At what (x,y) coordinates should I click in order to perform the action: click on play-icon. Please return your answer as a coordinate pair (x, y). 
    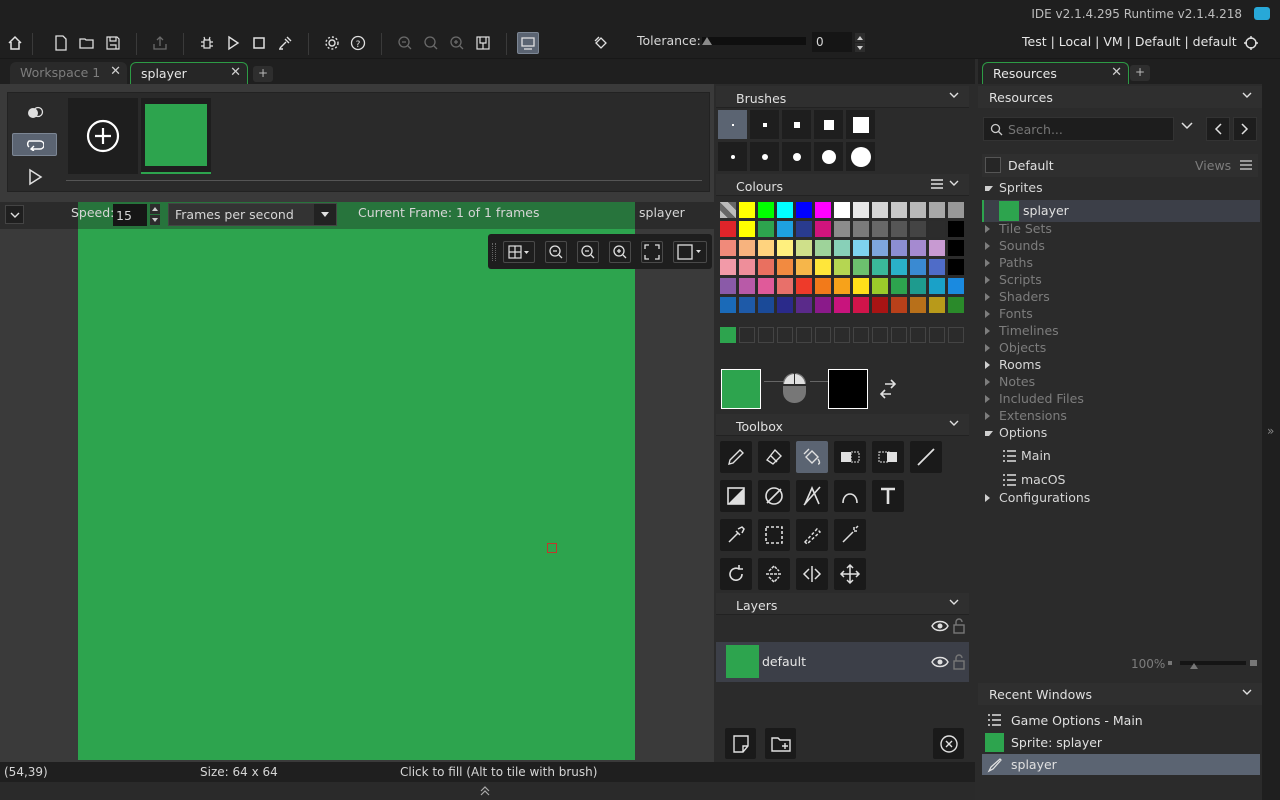
    Looking at the image, I should click on (35, 177).